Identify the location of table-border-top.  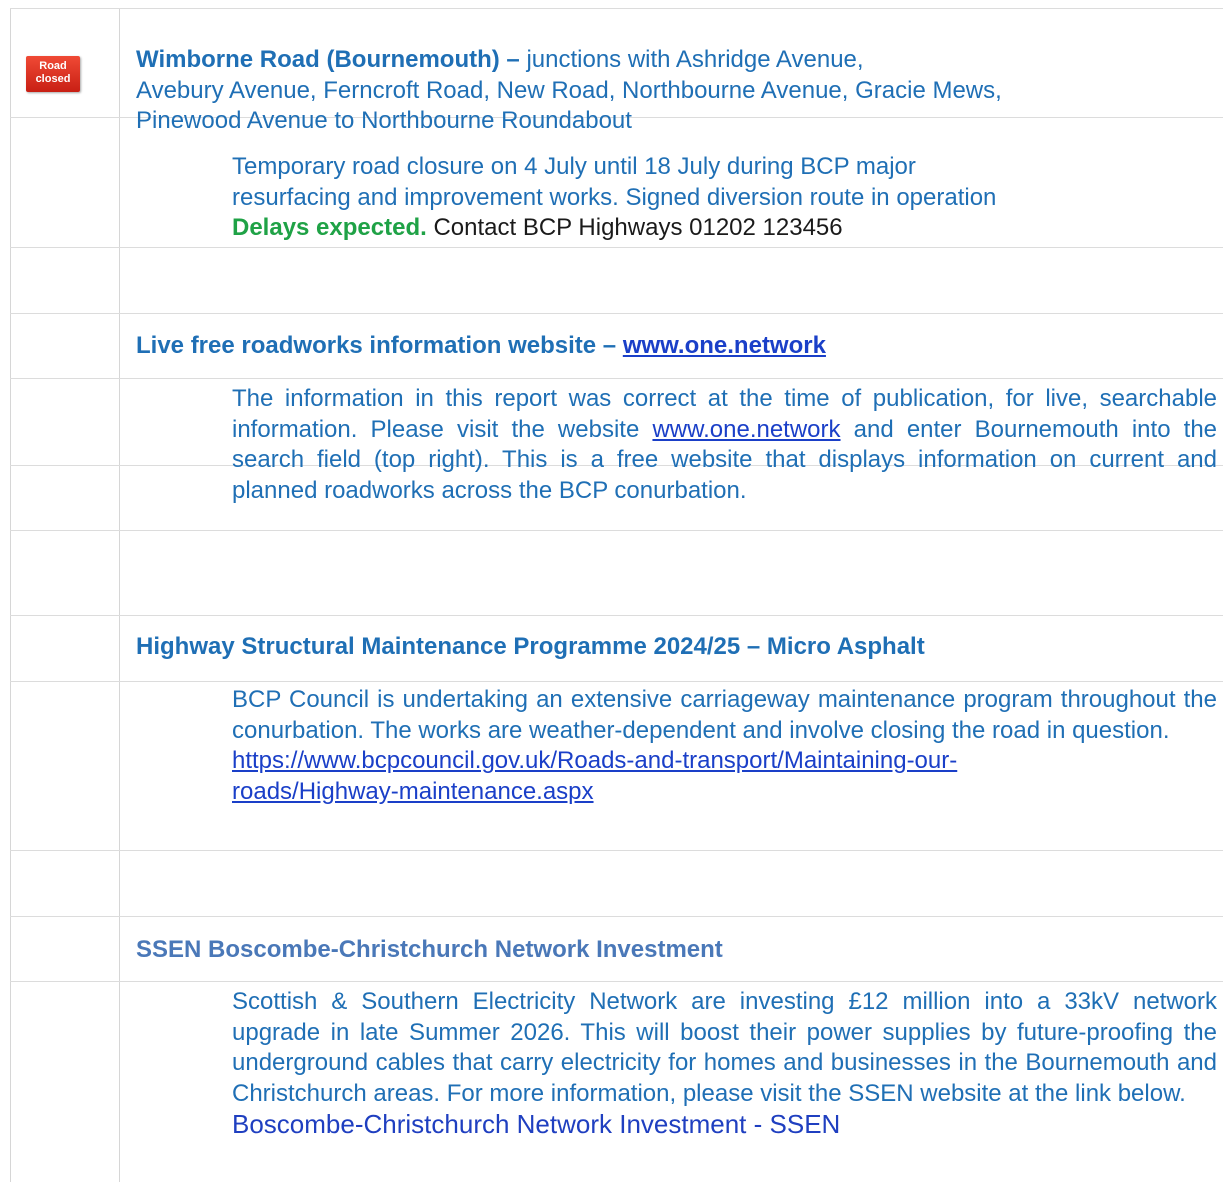
(616, 8).